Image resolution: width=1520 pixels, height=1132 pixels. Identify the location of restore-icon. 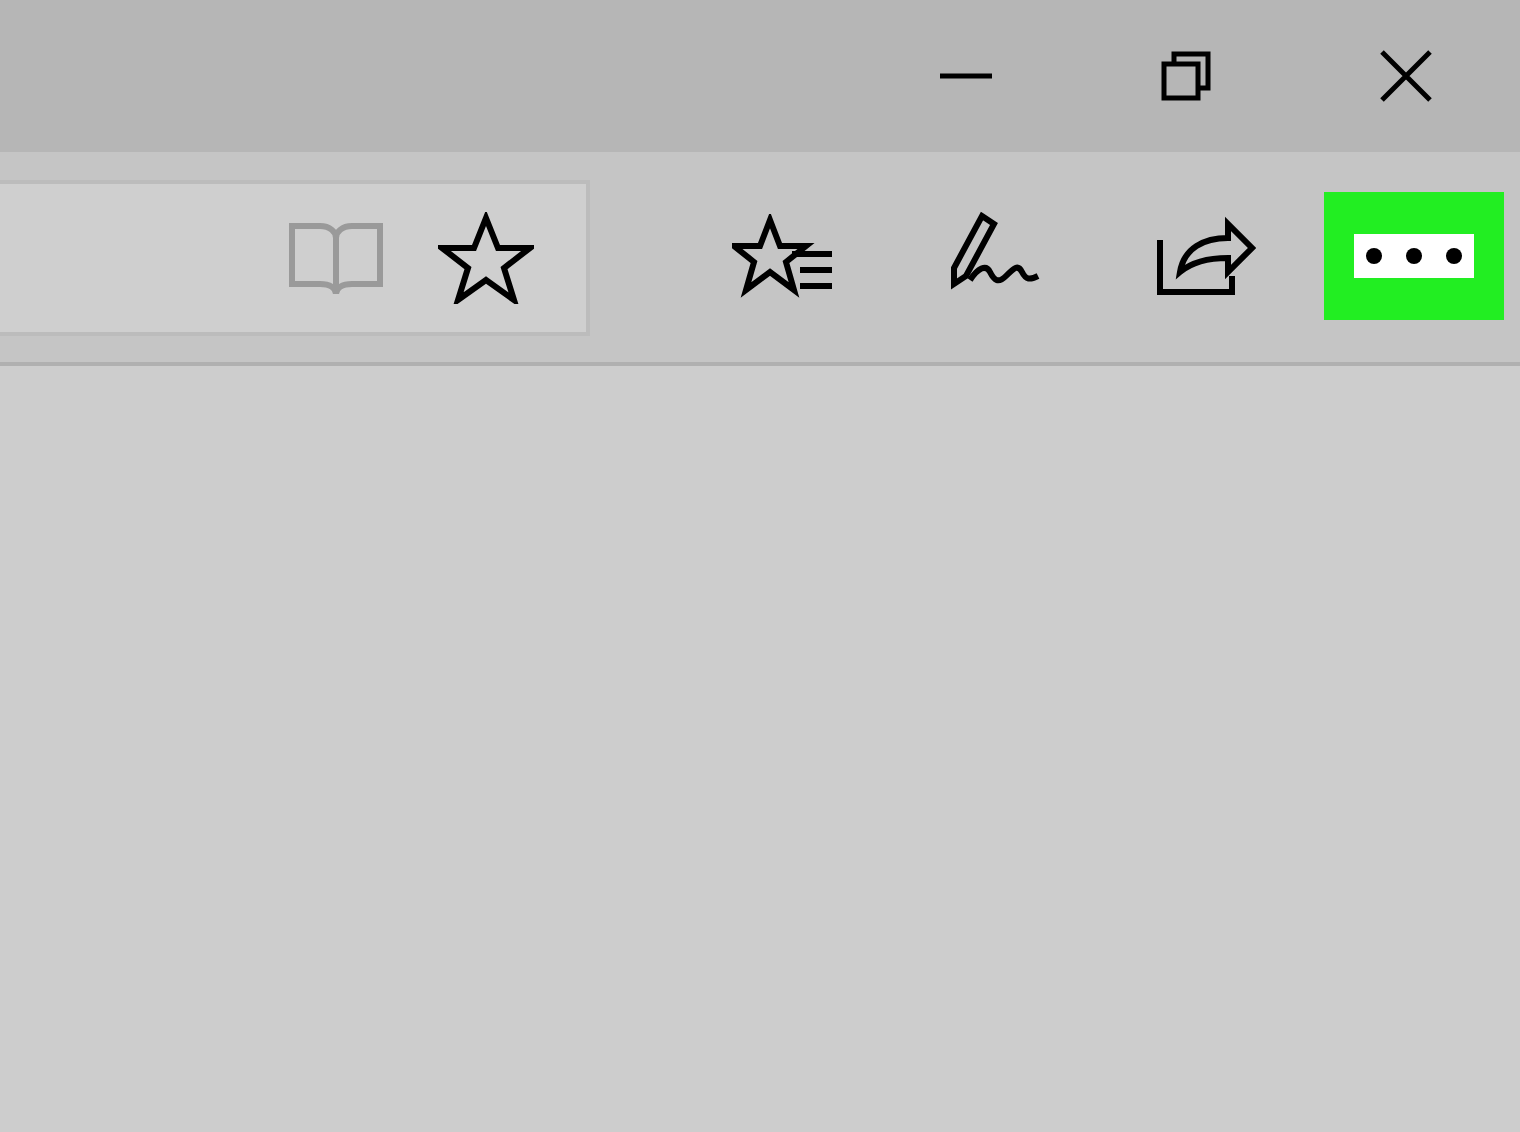
(1186, 76).